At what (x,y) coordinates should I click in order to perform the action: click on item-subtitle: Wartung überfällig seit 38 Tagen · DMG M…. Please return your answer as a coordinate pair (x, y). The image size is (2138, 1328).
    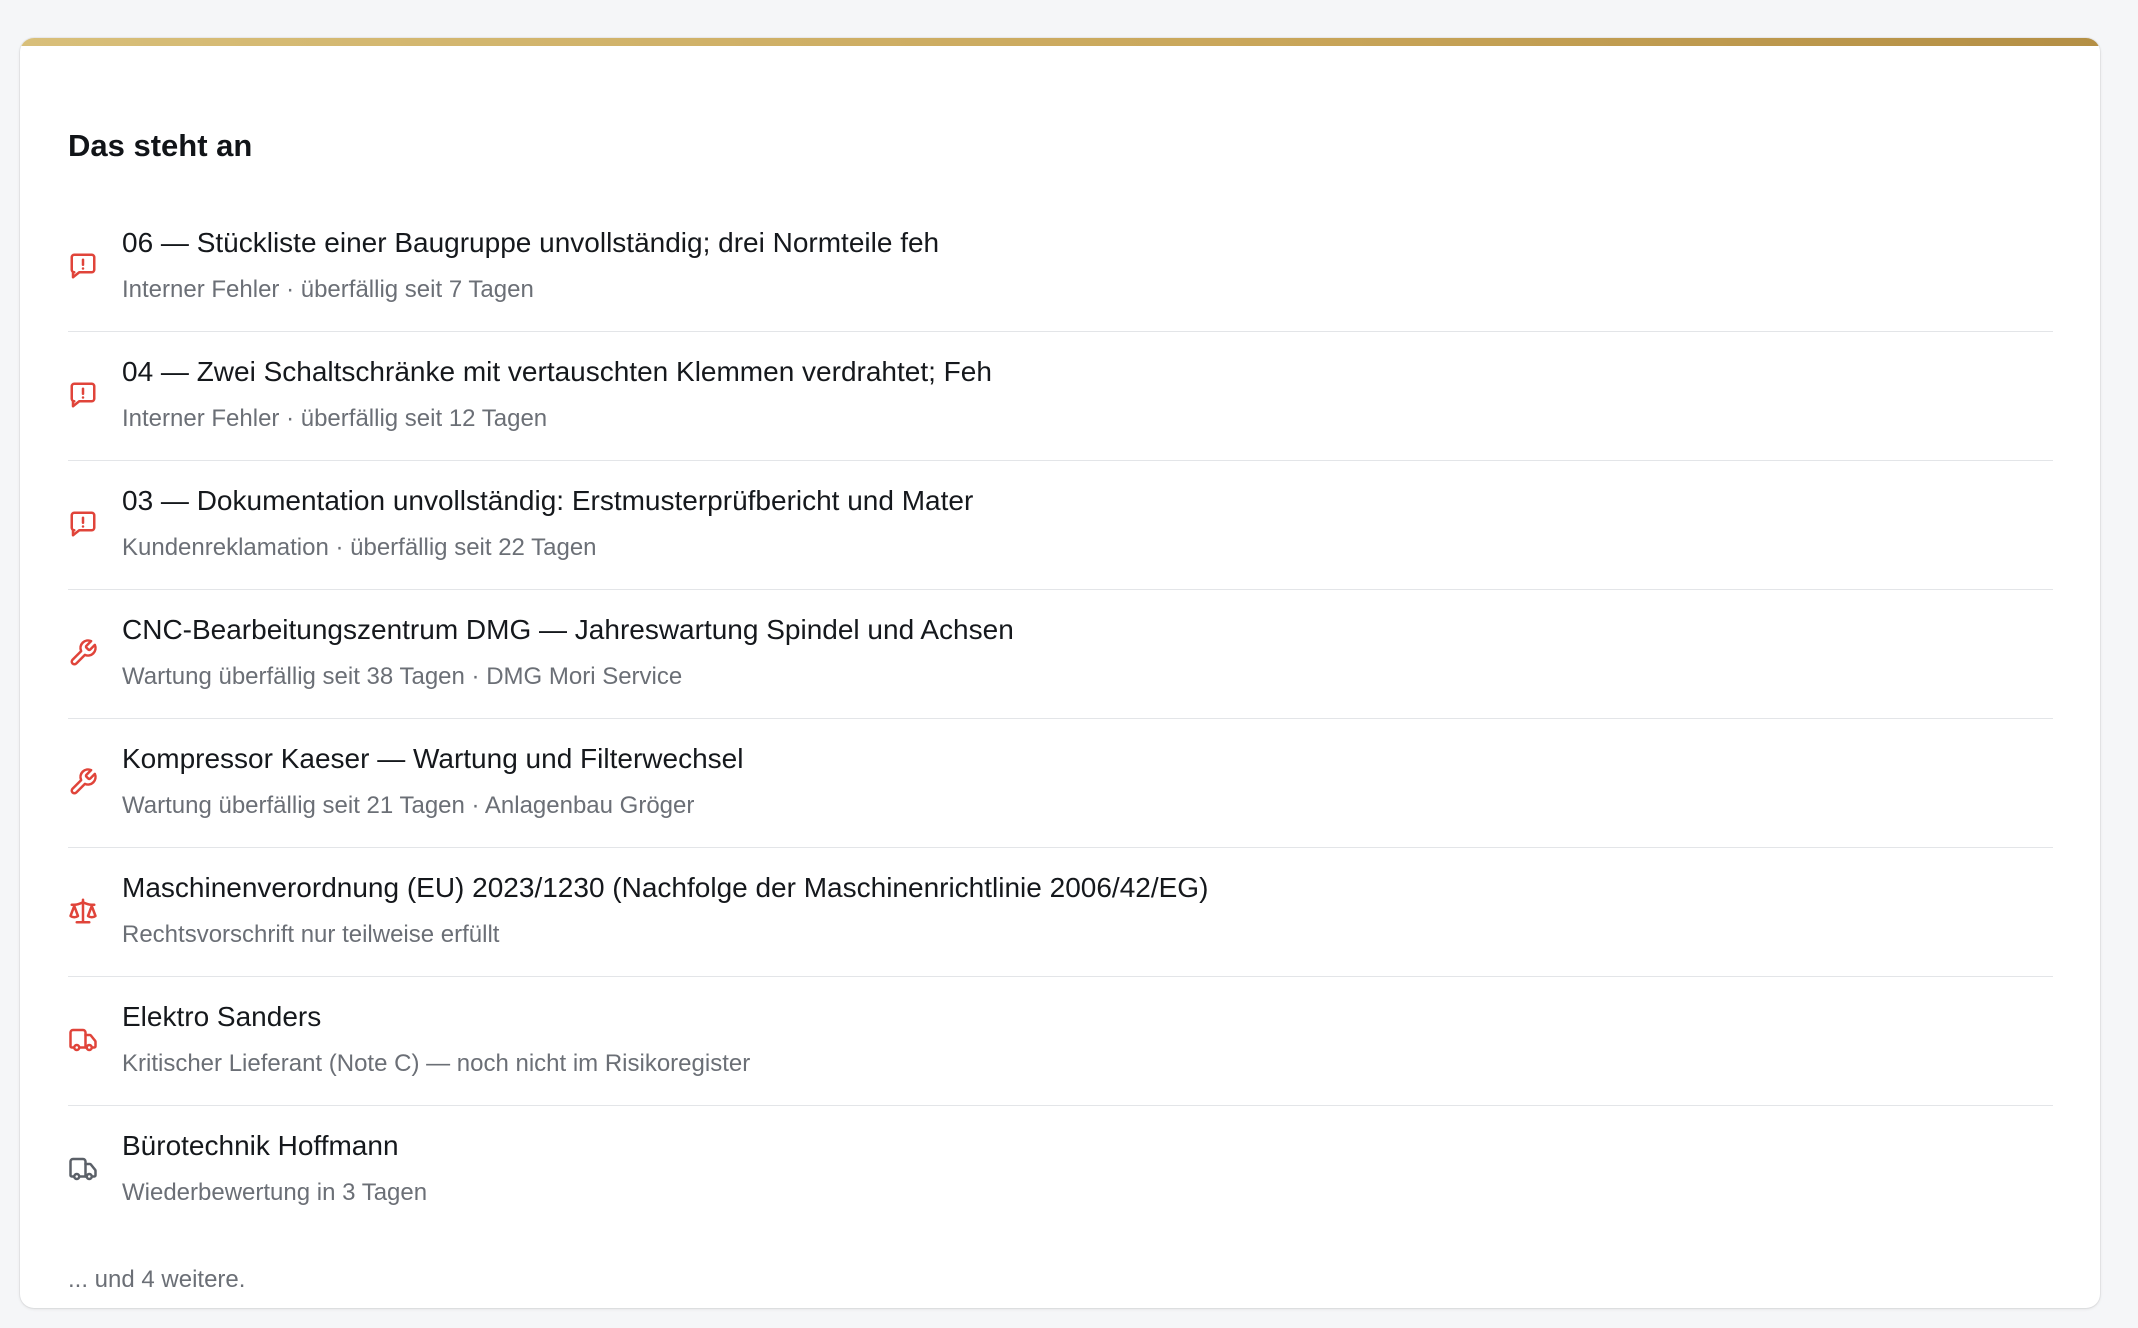
    Looking at the image, I should click on (402, 676).